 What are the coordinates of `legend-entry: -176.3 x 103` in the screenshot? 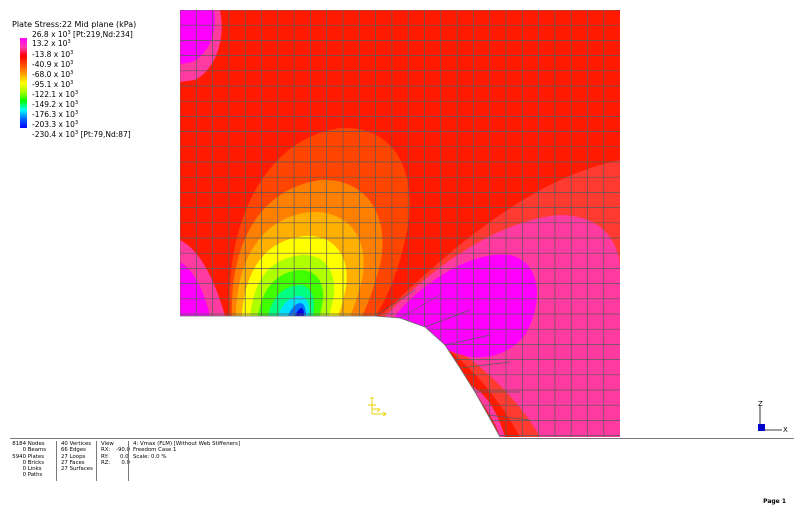 It's located at (55, 114).